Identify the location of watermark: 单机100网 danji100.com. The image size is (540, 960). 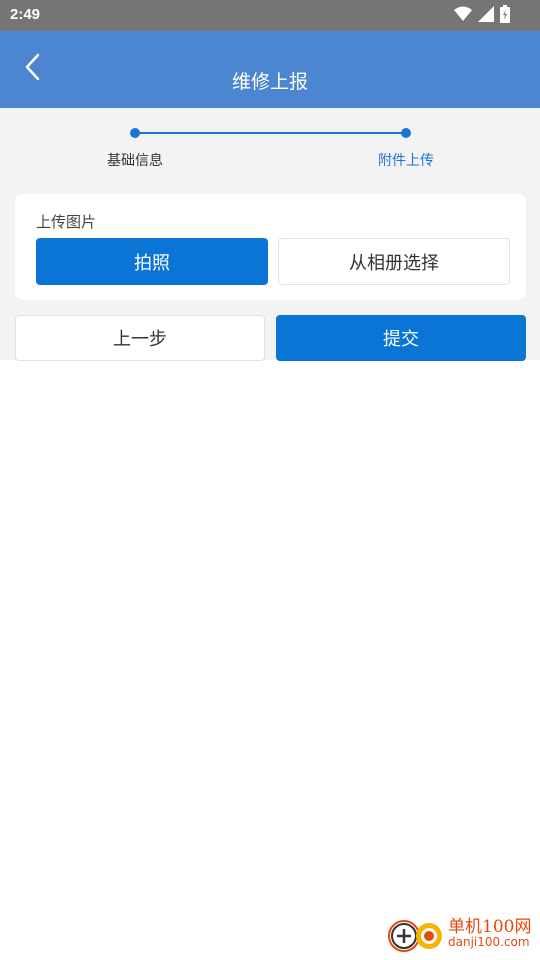
(461, 934).